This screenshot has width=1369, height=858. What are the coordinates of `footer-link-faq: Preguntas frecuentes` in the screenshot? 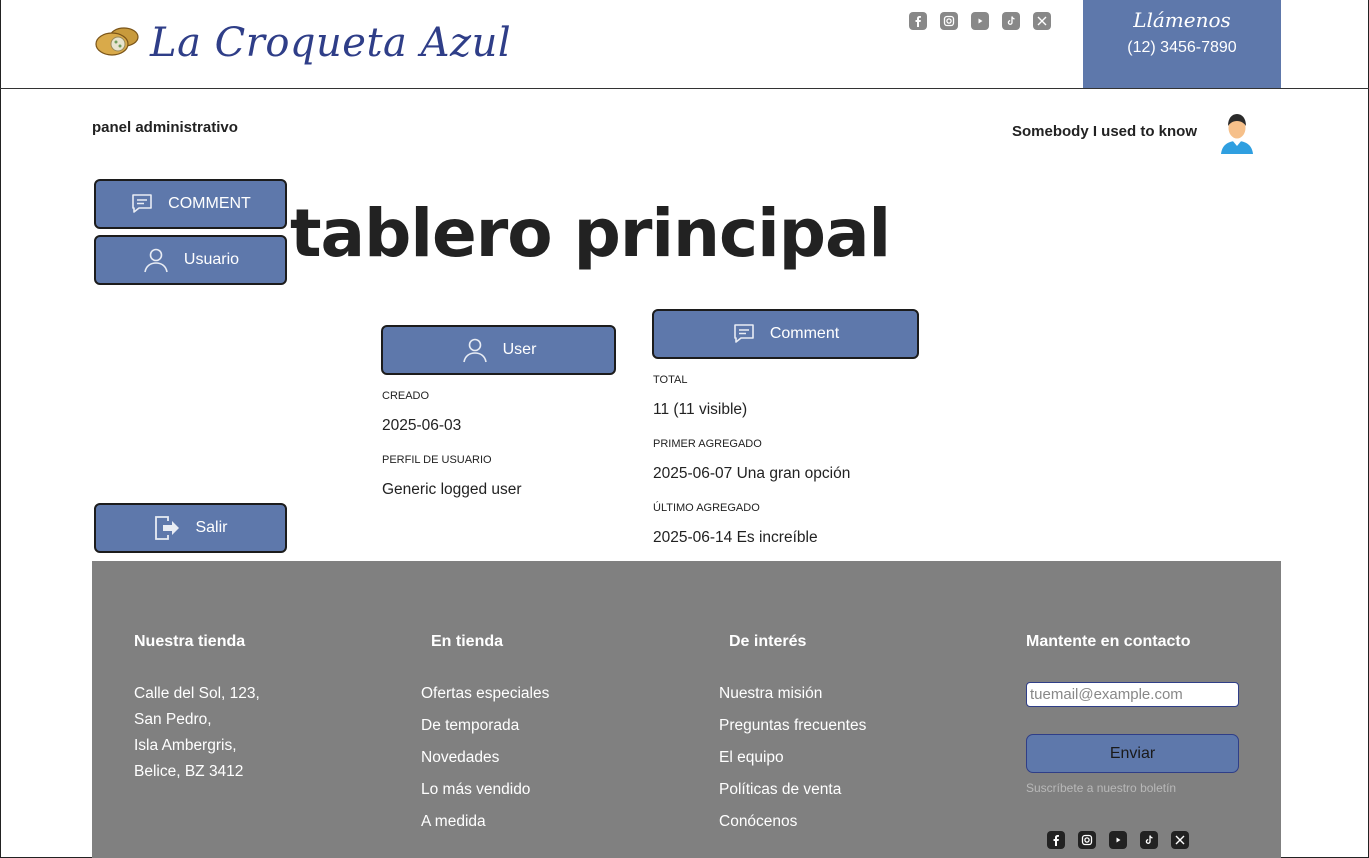 It's located at (792, 726).